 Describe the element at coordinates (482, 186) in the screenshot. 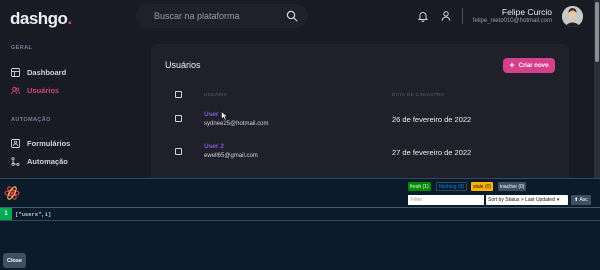

I see `stale-badge: stale (0)` at that location.